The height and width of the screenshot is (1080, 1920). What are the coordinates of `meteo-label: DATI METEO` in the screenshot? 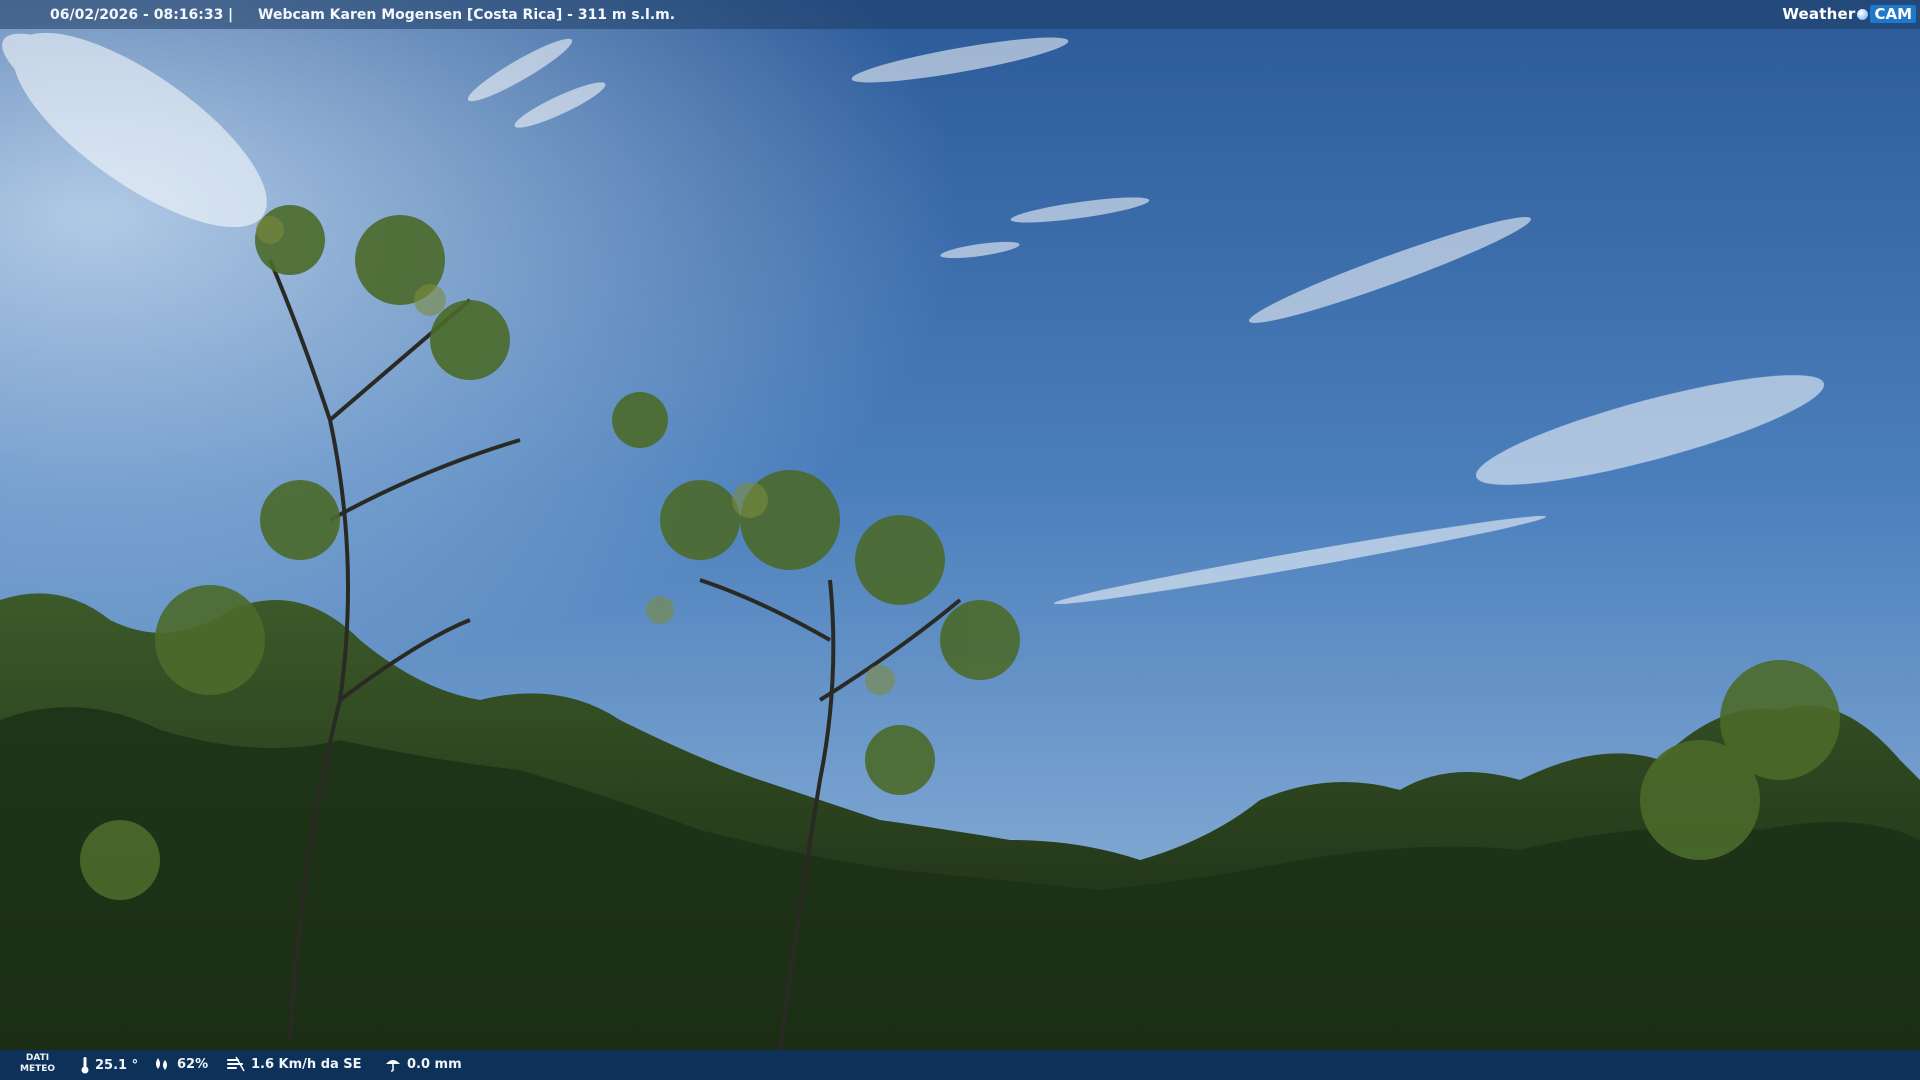 It's located at (38, 1063).